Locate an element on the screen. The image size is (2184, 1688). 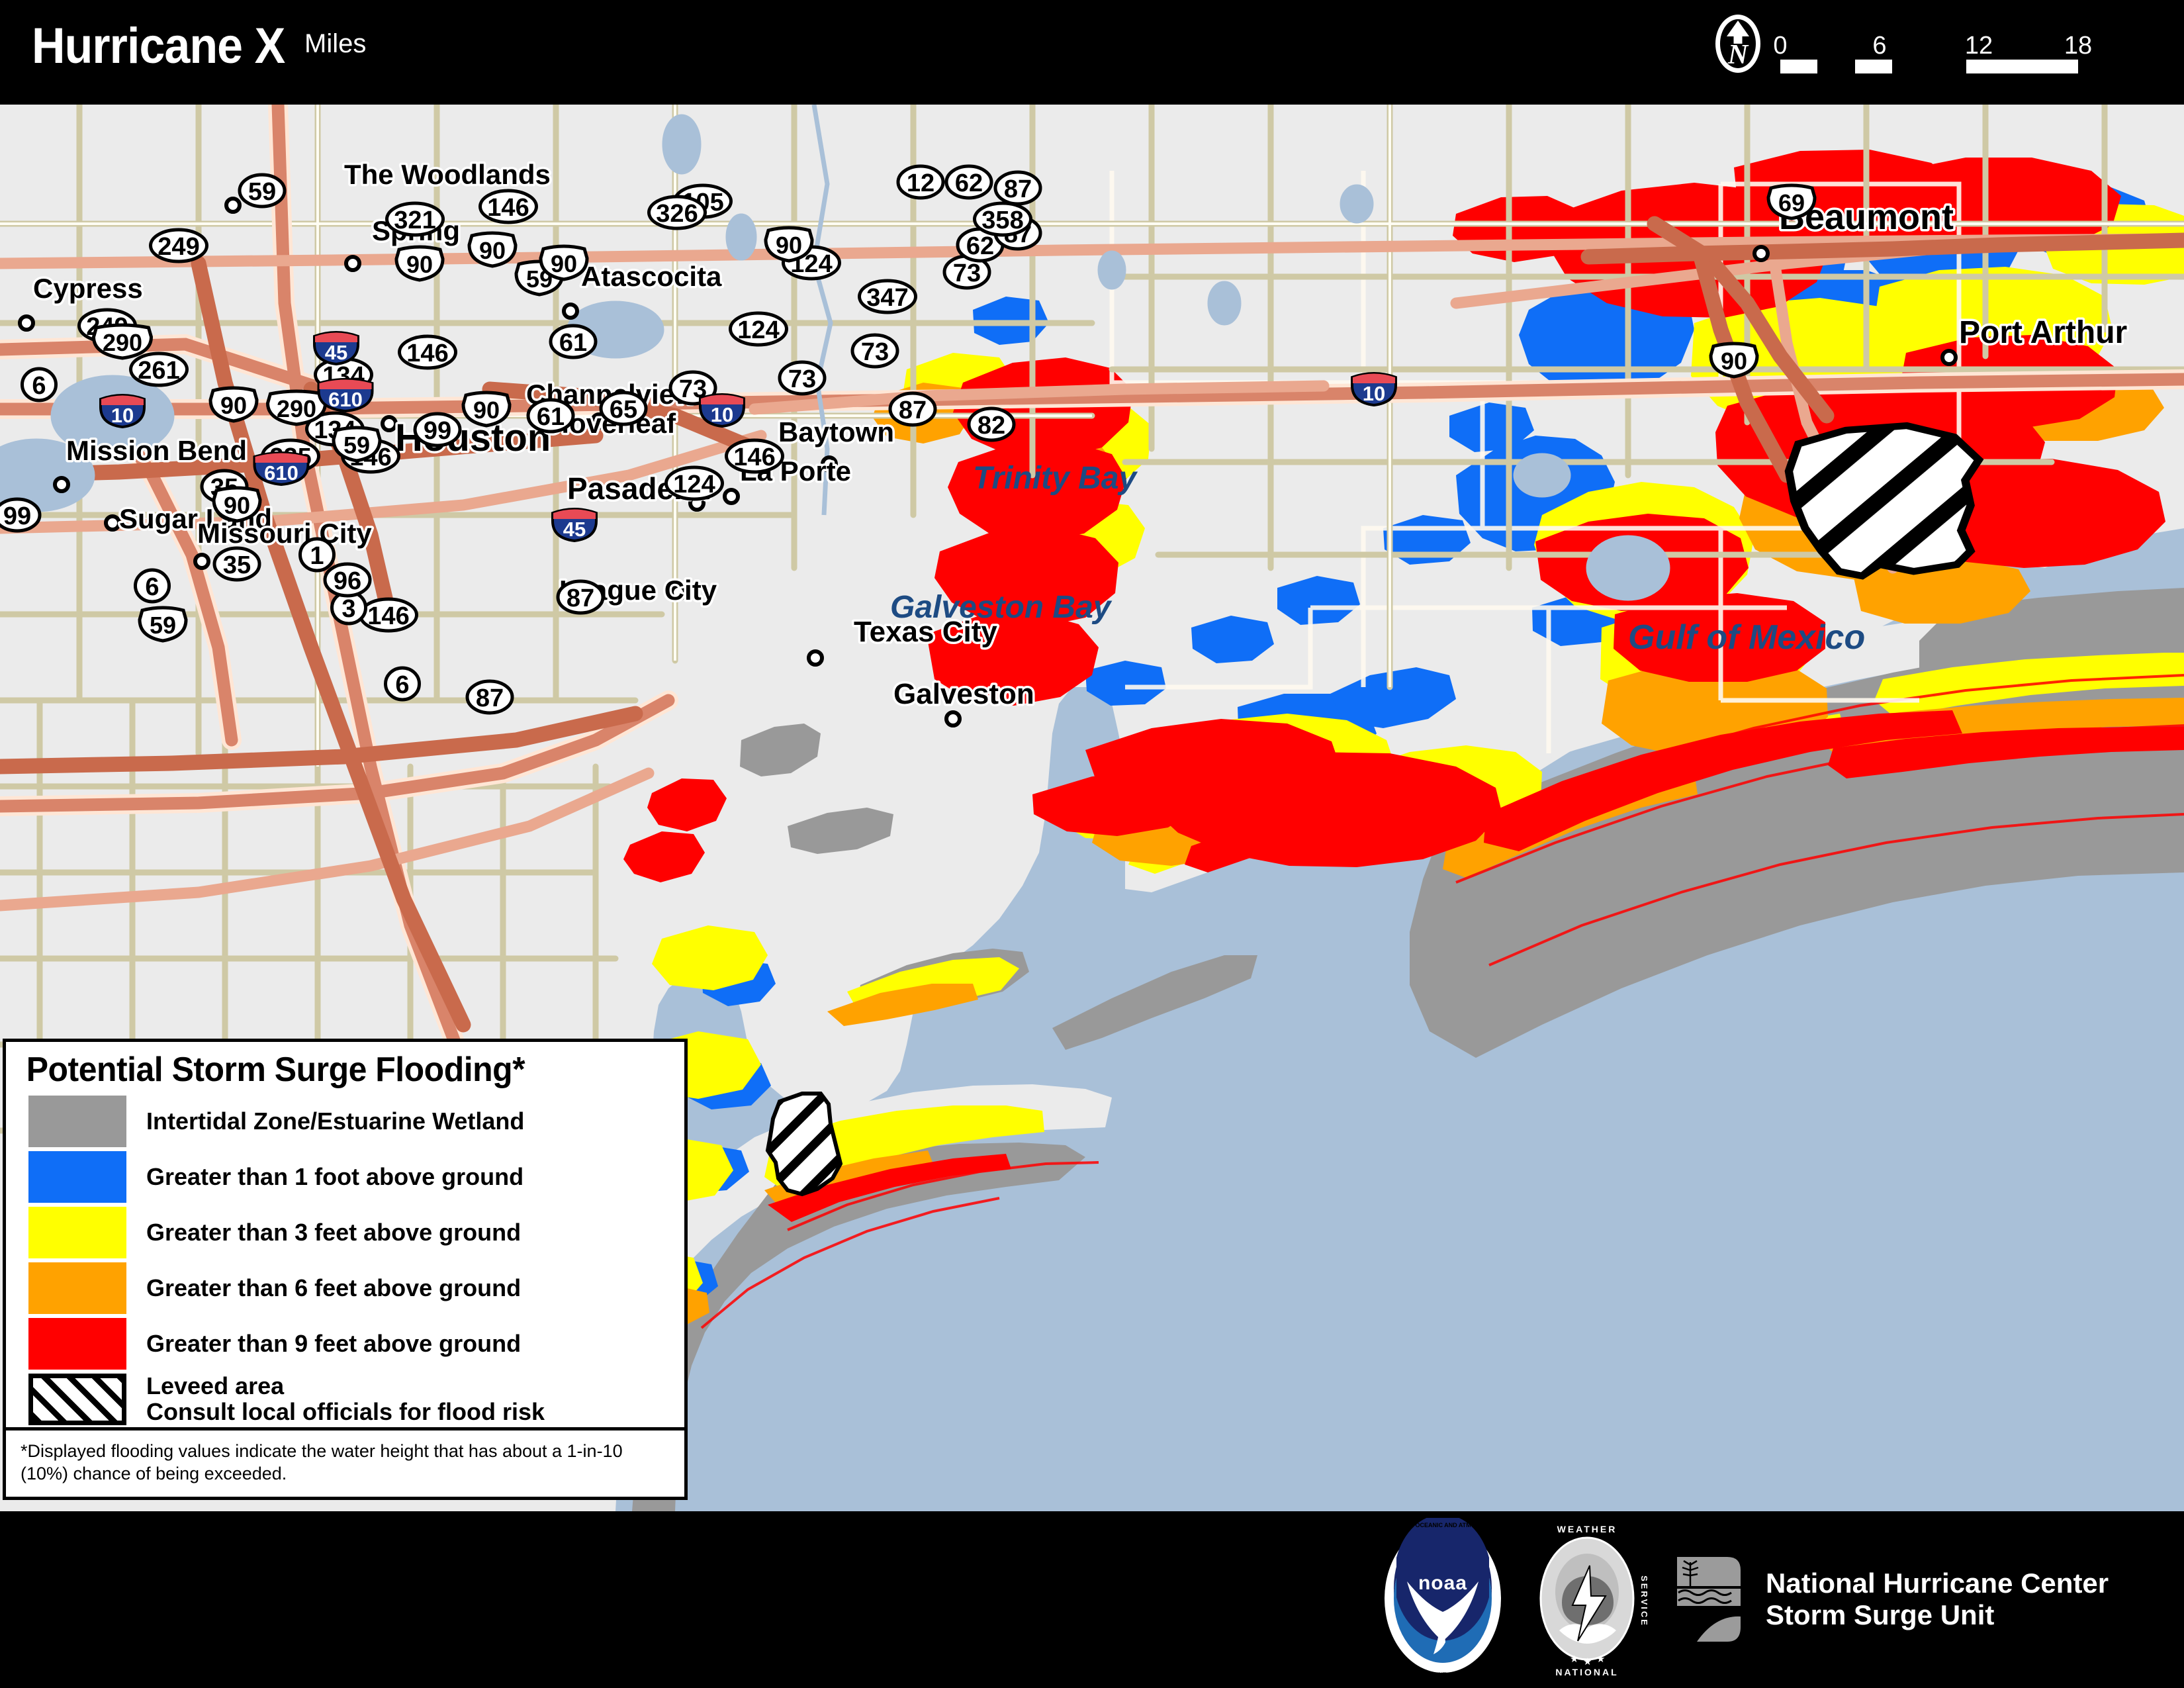
us-route-shield-69: 69 is located at coordinates (1792, 201).